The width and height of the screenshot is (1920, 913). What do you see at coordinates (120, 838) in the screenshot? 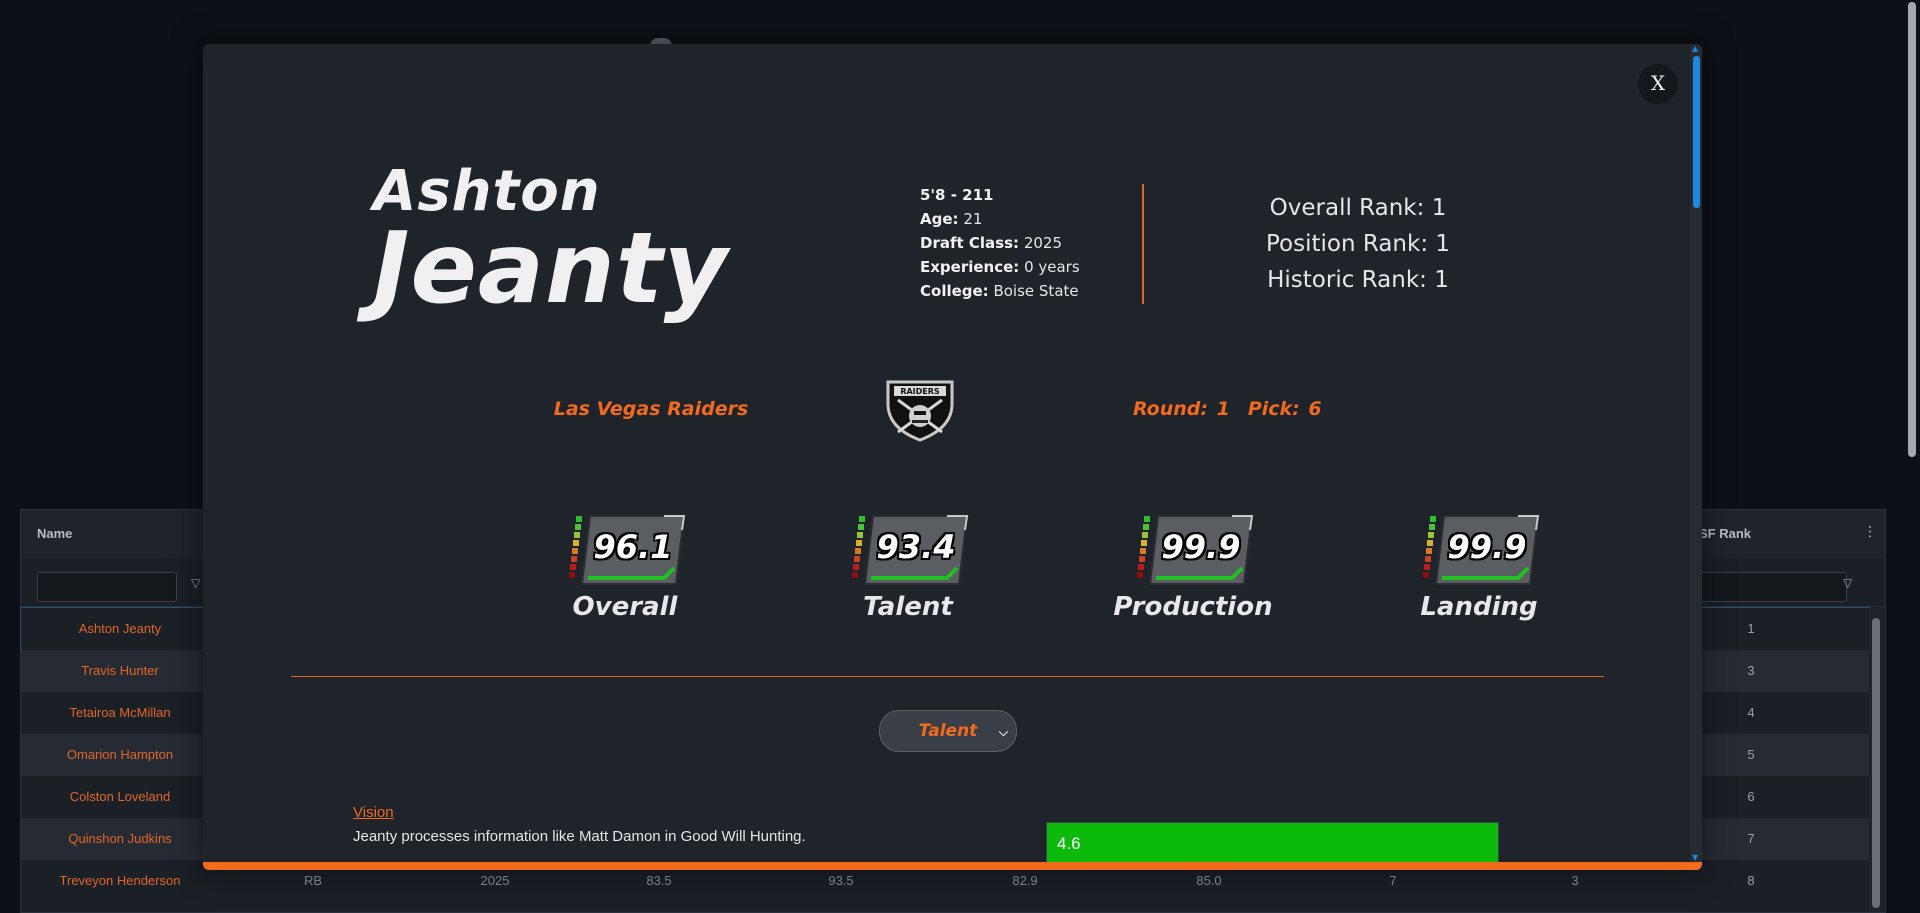
I see `player-name-link: Quinshon Judkins` at bounding box center [120, 838].